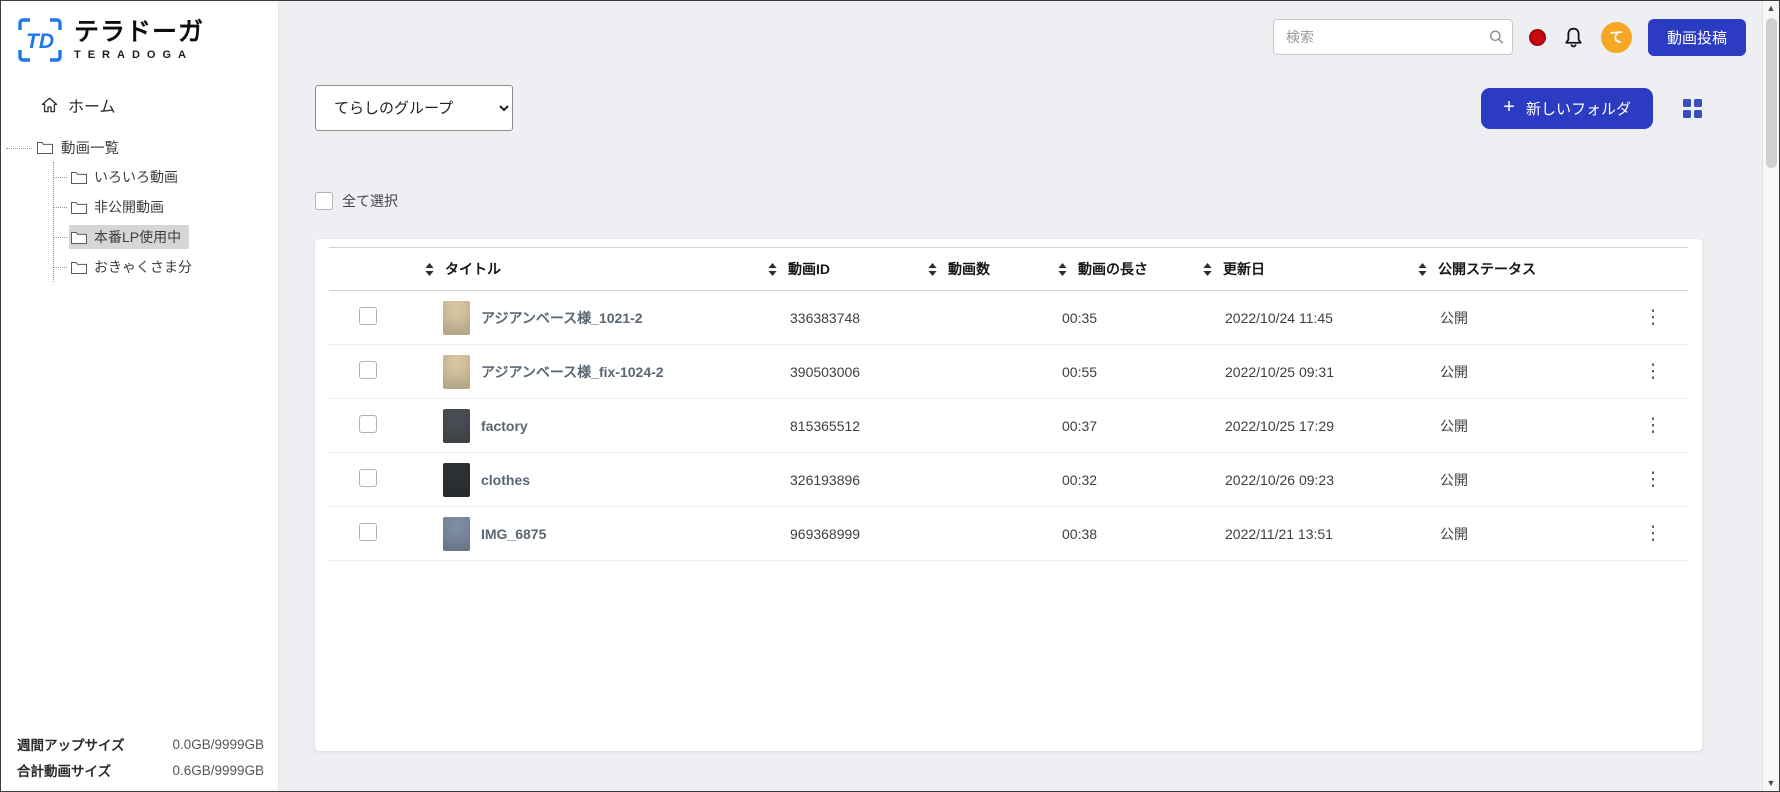  Describe the element at coordinates (134, 267) in the screenshot. I see `folder-row: おきゃくさま分` at that location.